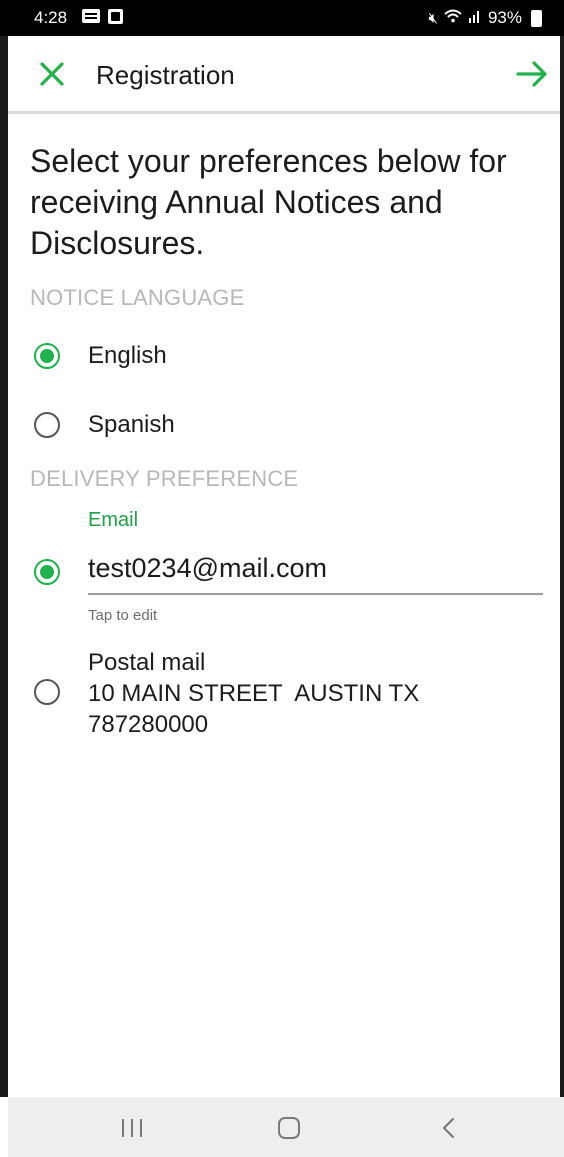 This screenshot has height=1157, width=564. I want to click on next-button, so click(532, 74).